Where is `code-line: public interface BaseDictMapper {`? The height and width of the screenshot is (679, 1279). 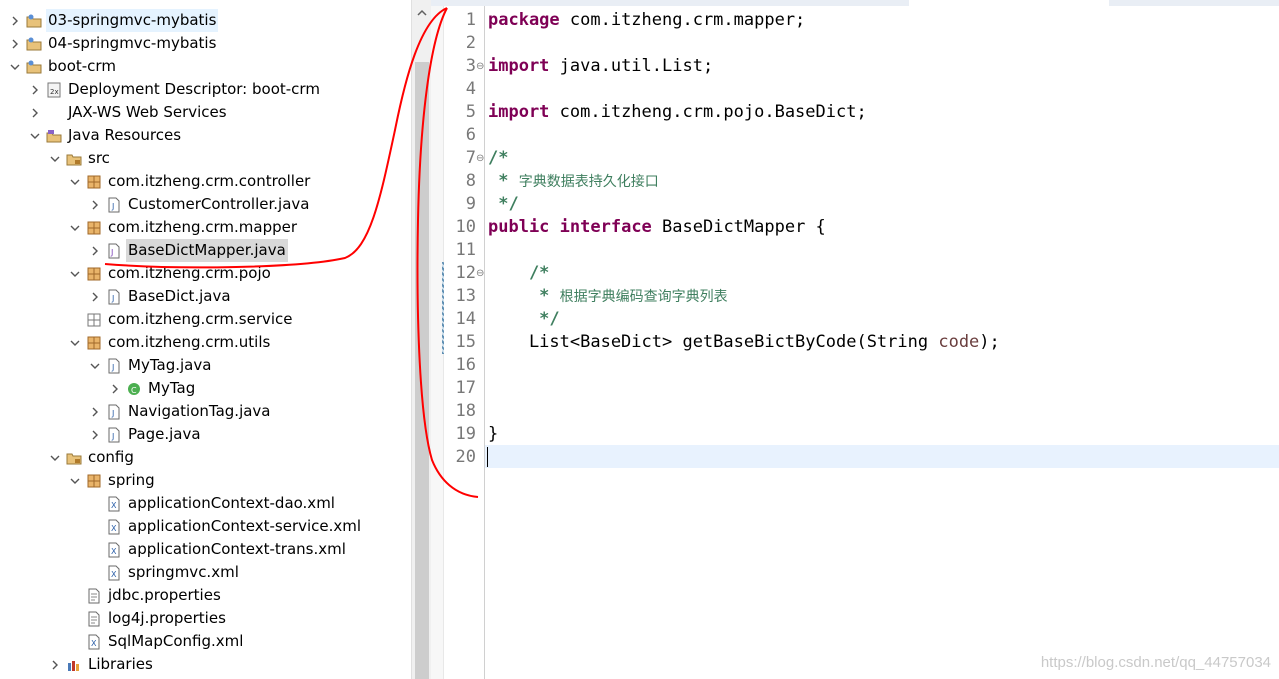 code-line: public interface BaseDictMapper { is located at coordinates (657, 227).